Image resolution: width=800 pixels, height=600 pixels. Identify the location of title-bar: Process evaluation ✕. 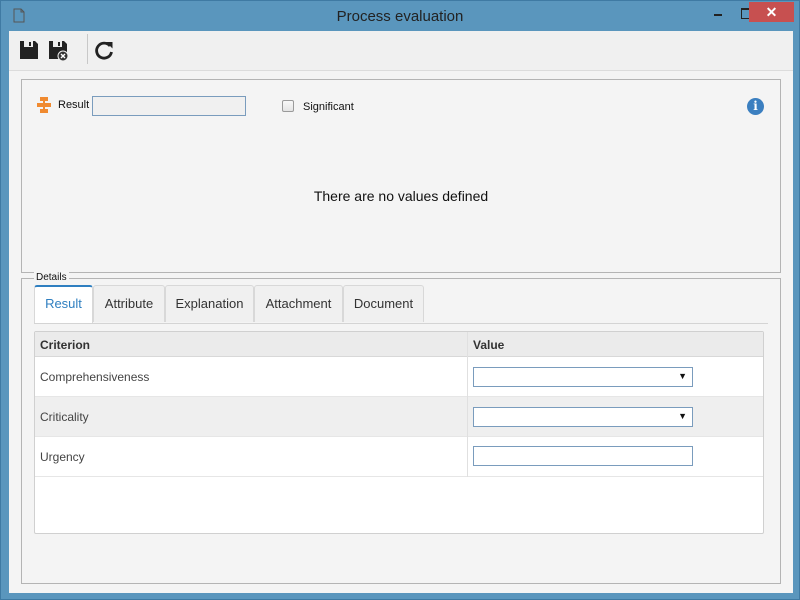
(400, 16).